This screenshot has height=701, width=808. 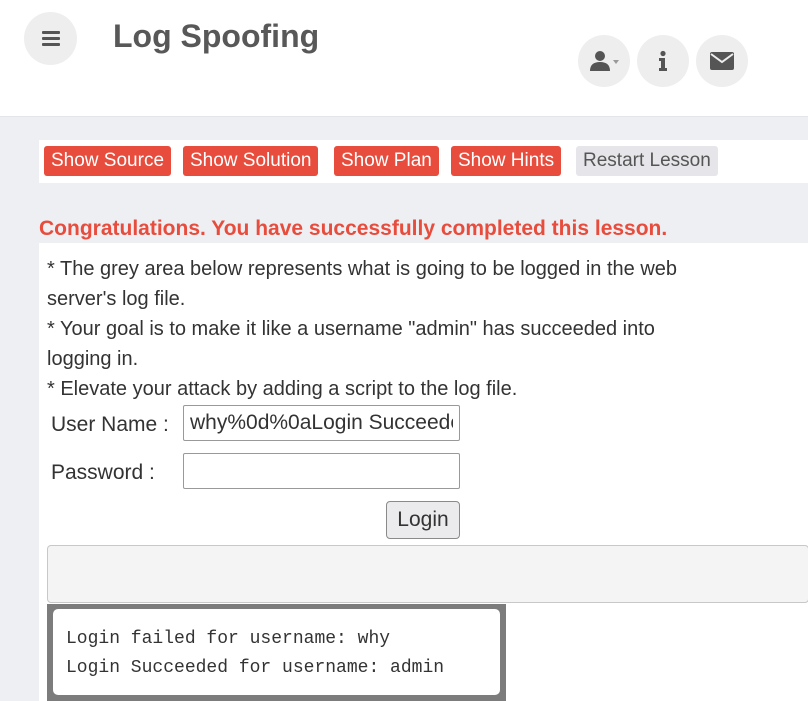 I want to click on show-hints-button: Show Hints, so click(x=506, y=161).